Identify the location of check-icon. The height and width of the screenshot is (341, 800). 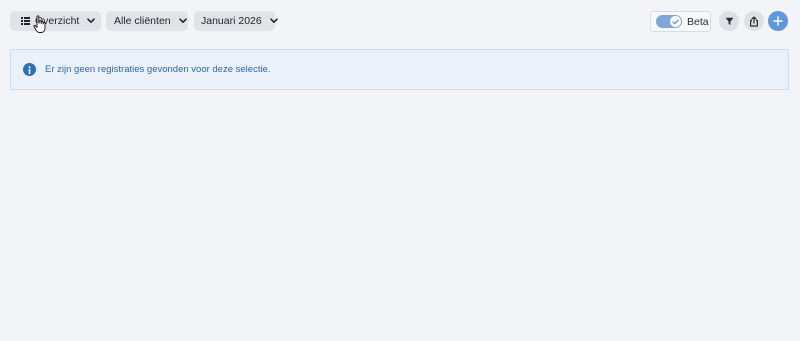
(675, 21).